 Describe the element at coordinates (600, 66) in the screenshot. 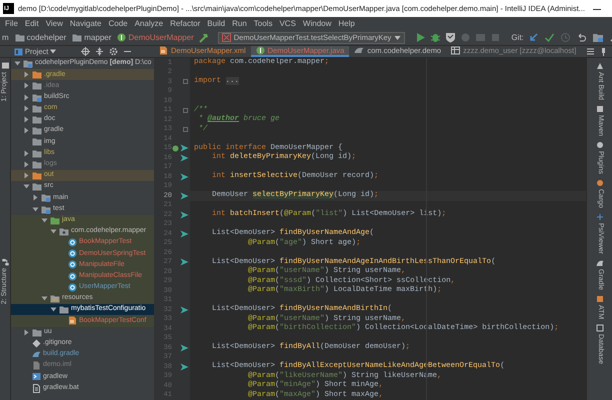

I see `triangle-icon` at that location.